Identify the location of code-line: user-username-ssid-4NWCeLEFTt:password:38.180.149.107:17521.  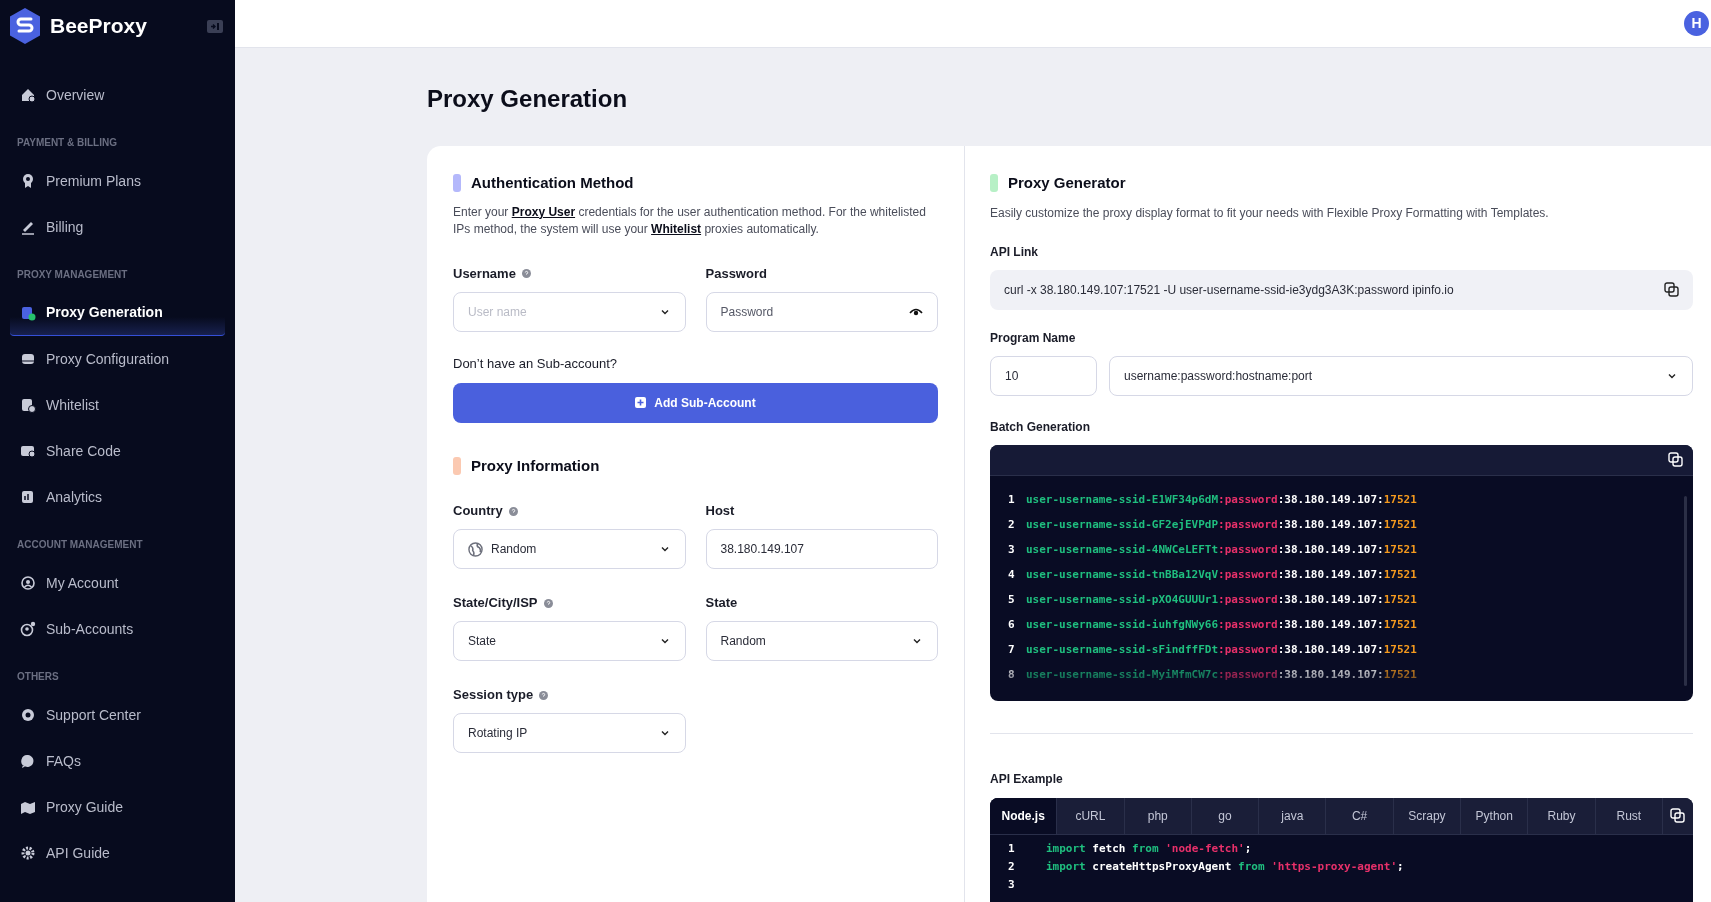
(1221, 550).